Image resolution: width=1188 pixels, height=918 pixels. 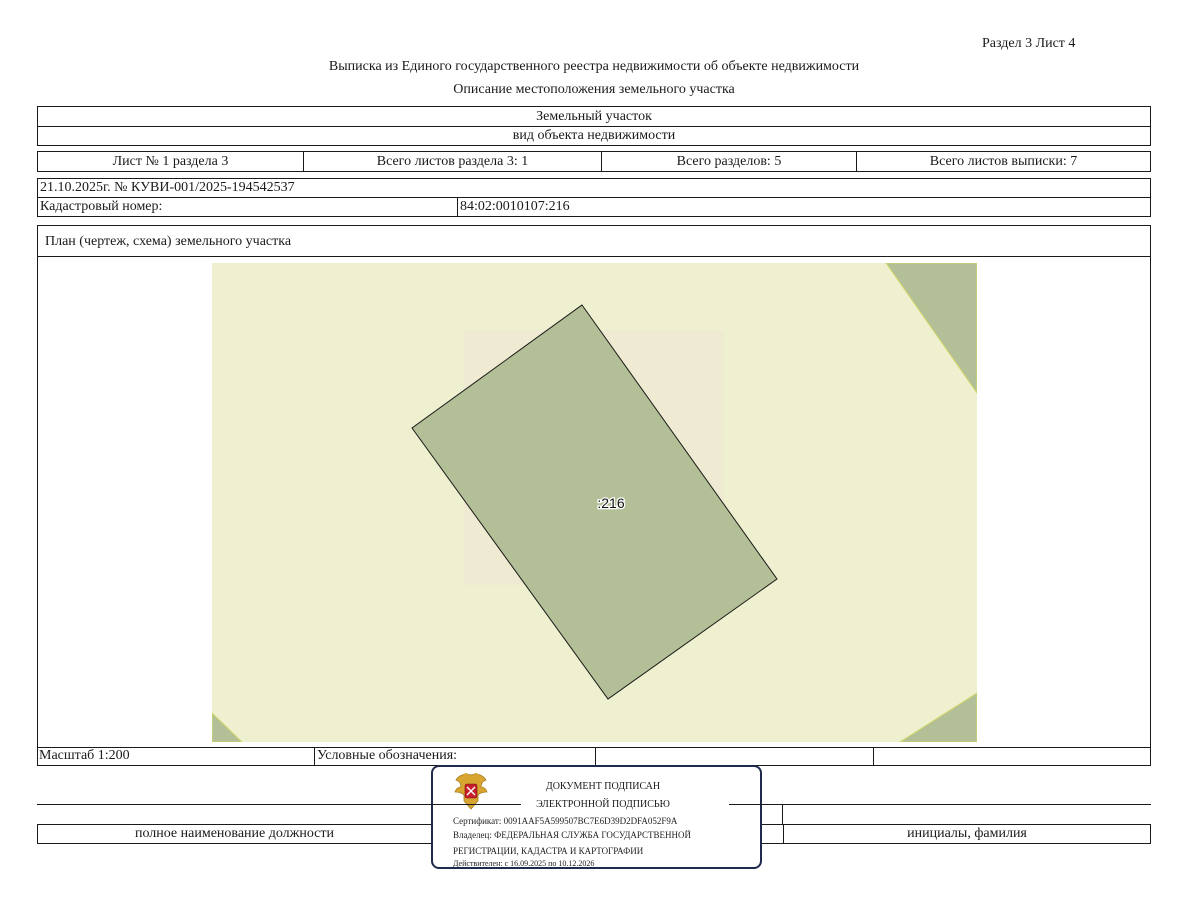 What do you see at coordinates (452, 161) in the screenshot?
I see `total-sheets-section: Всего листов раздела 3: 1` at bounding box center [452, 161].